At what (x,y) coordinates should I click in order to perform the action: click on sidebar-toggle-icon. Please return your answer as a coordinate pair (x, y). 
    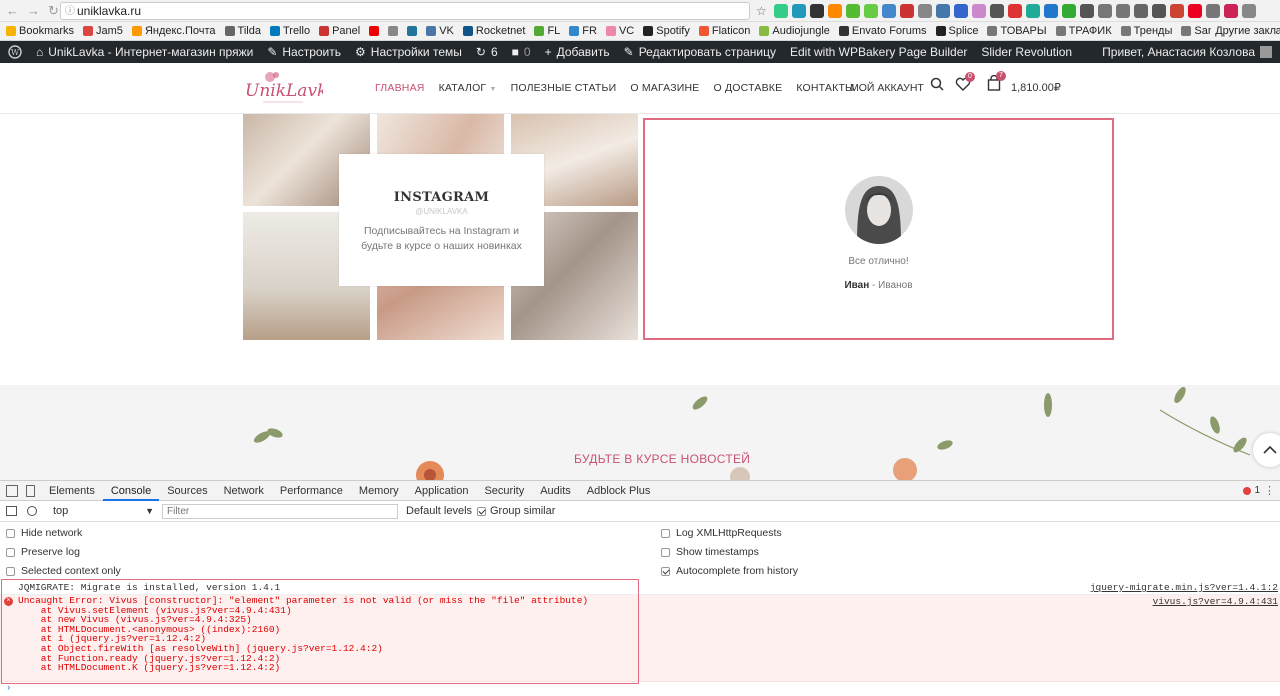
    Looking at the image, I should click on (11, 511).